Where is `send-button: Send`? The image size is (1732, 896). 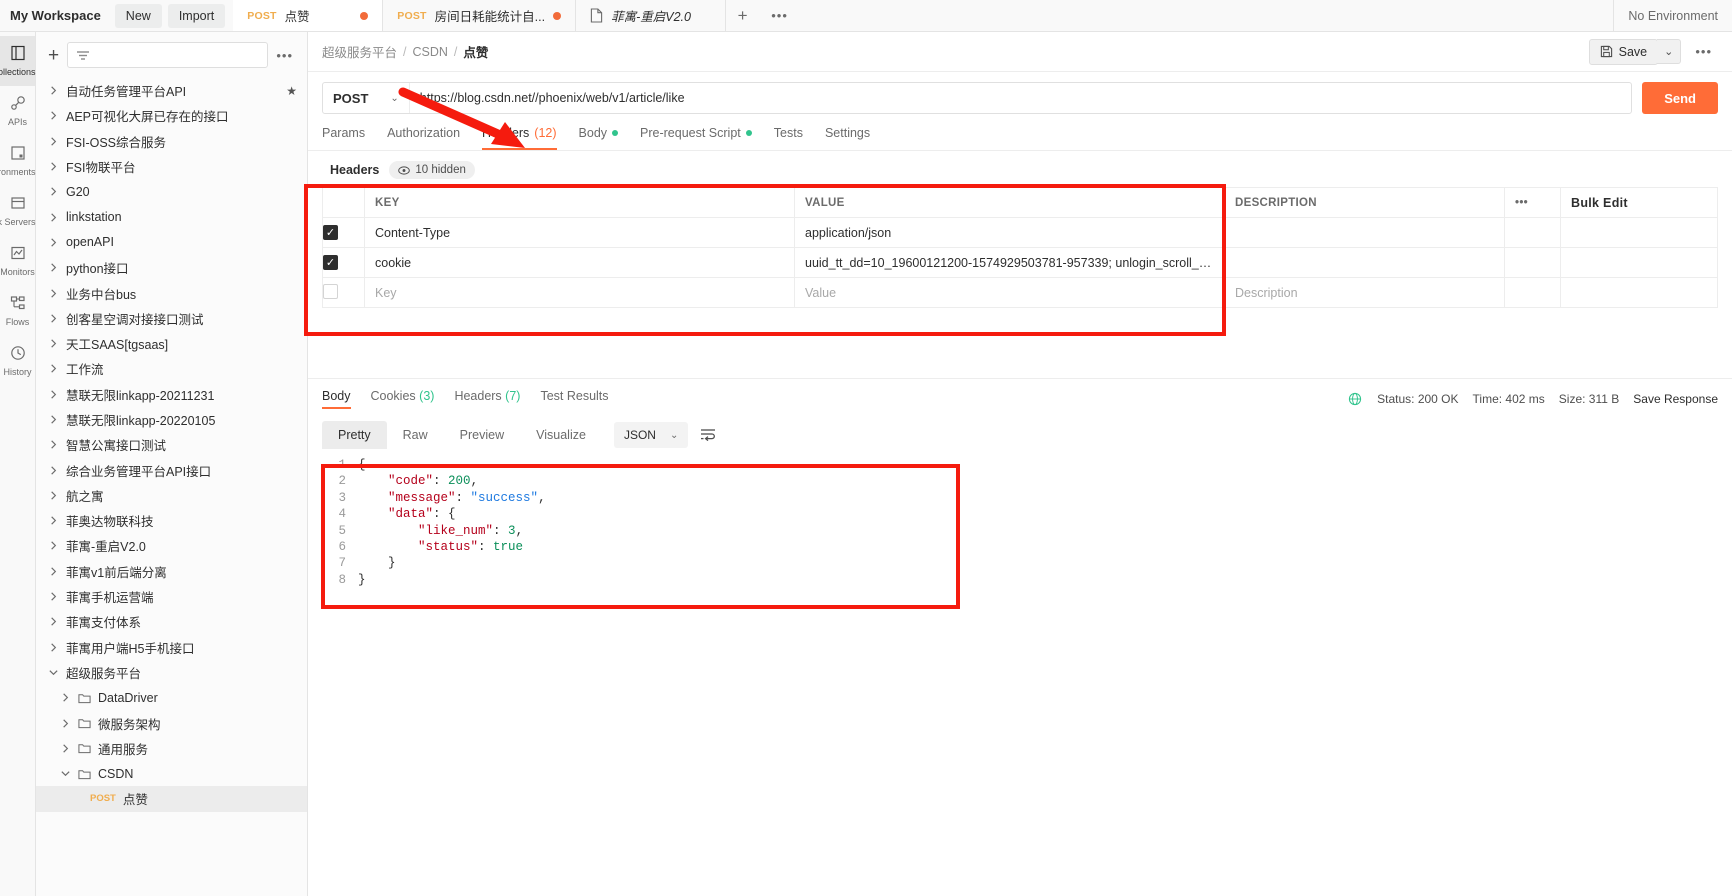 send-button: Send is located at coordinates (1680, 98).